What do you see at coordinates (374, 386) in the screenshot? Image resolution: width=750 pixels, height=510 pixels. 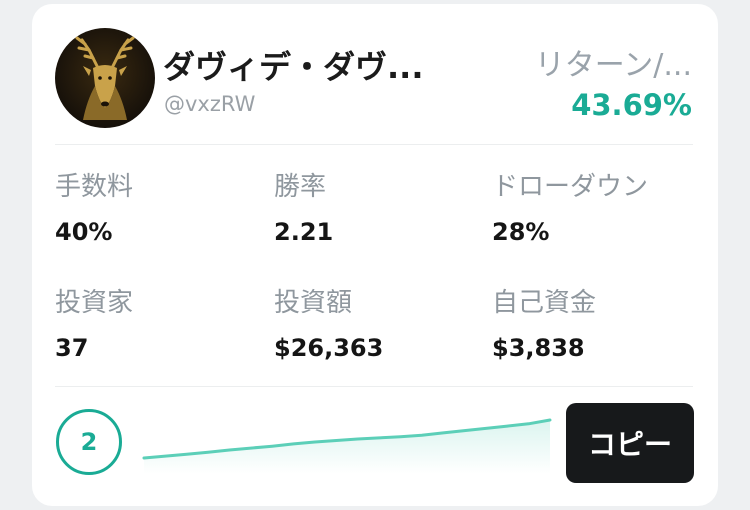 I see `stats-divider` at bounding box center [374, 386].